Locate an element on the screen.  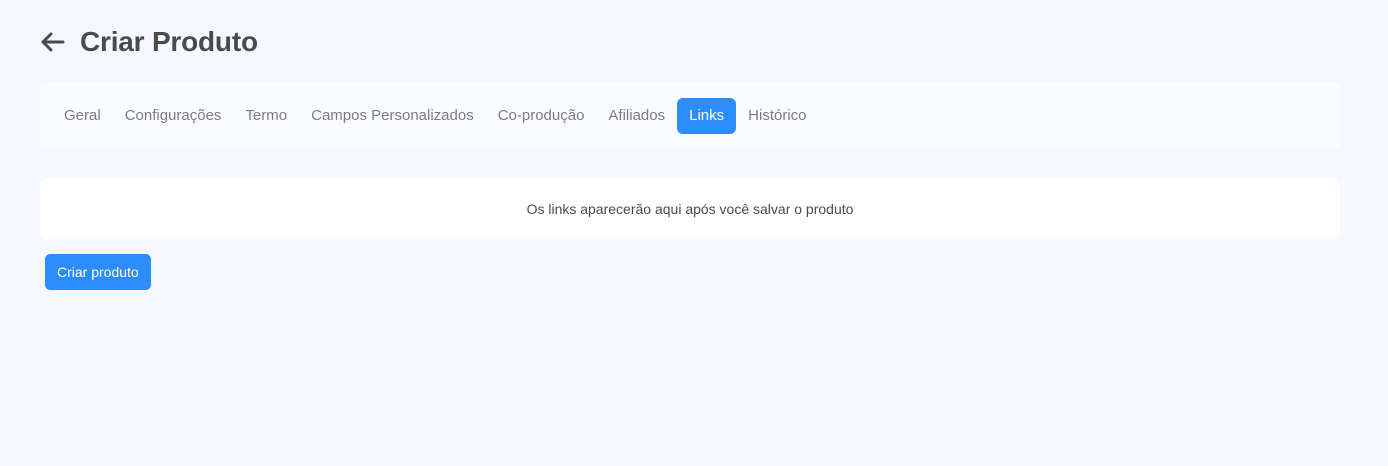
create-product-button: Criar produto is located at coordinates (98, 272).